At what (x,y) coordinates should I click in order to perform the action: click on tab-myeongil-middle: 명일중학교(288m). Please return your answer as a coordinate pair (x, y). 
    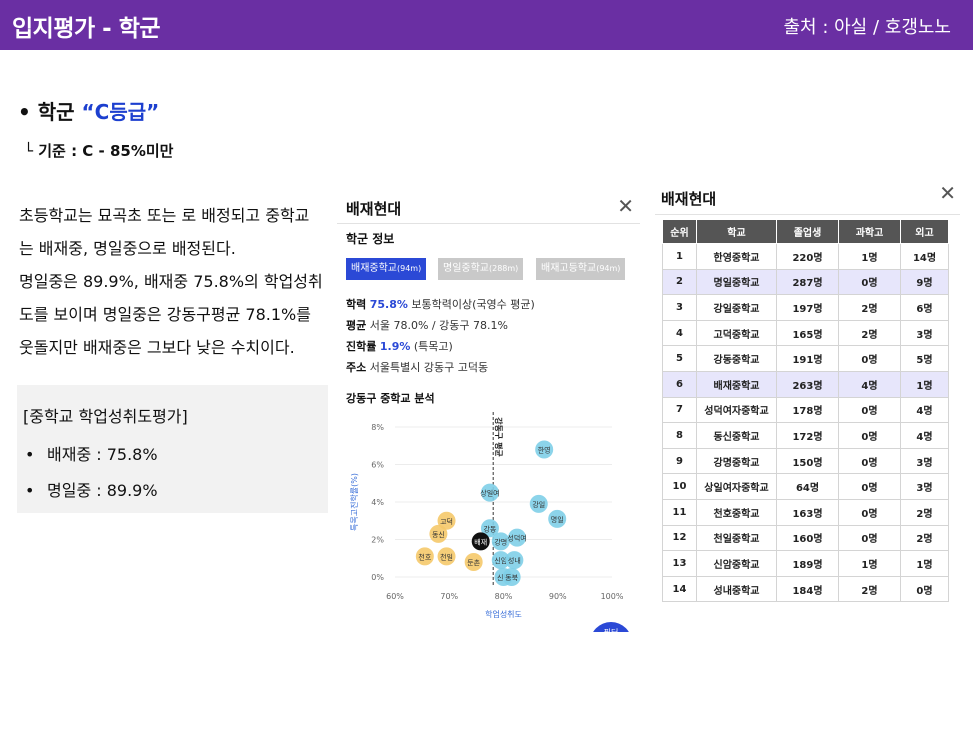
    Looking at the image, I should click on (481, 269).